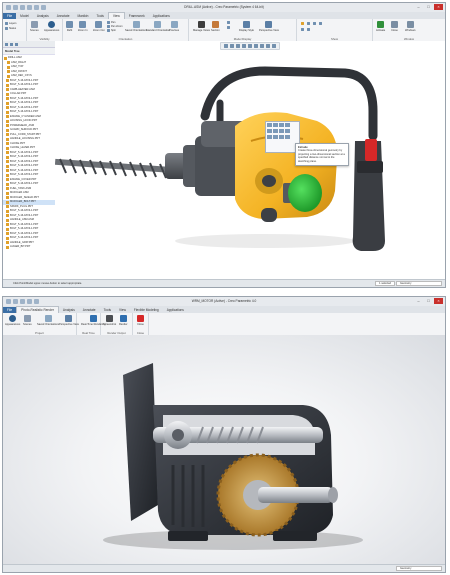  What do you see at coordinates (281, 137) in the screenshot?
I see `draft-icon` at bounding box center [281, 137].